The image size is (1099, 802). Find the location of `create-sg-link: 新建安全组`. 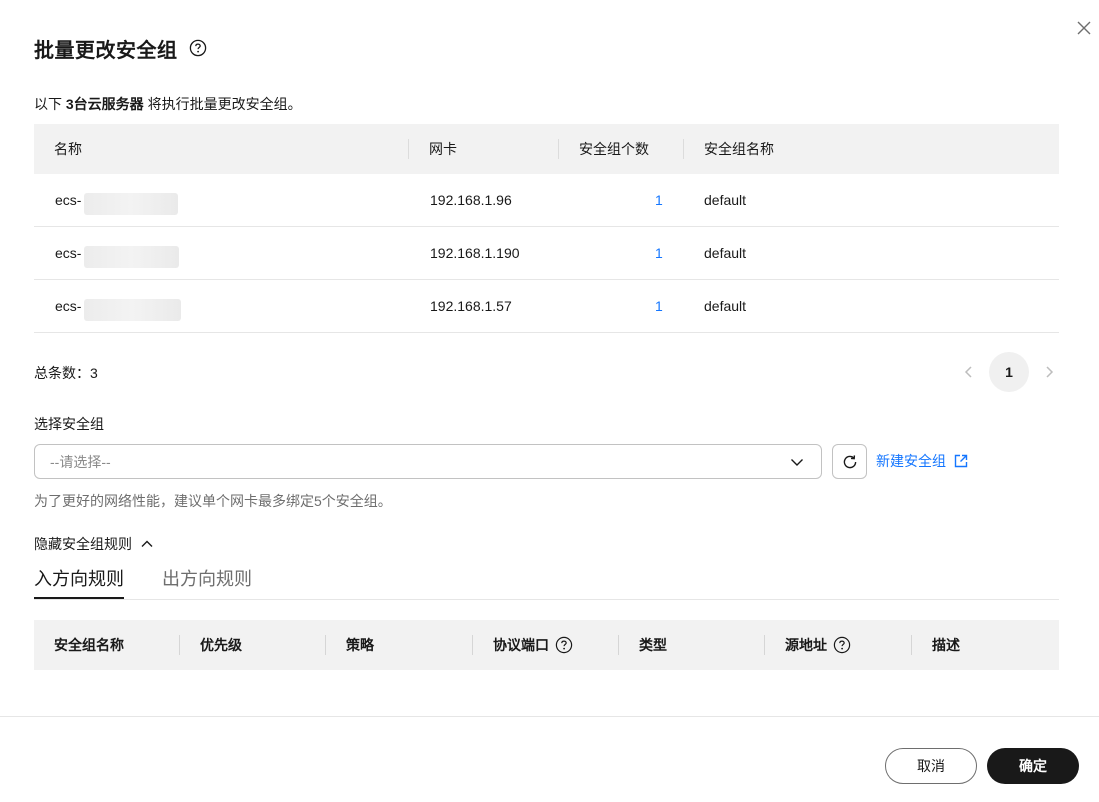

create-sg-link: 新建安全组 is located at coordinates (922, 461).